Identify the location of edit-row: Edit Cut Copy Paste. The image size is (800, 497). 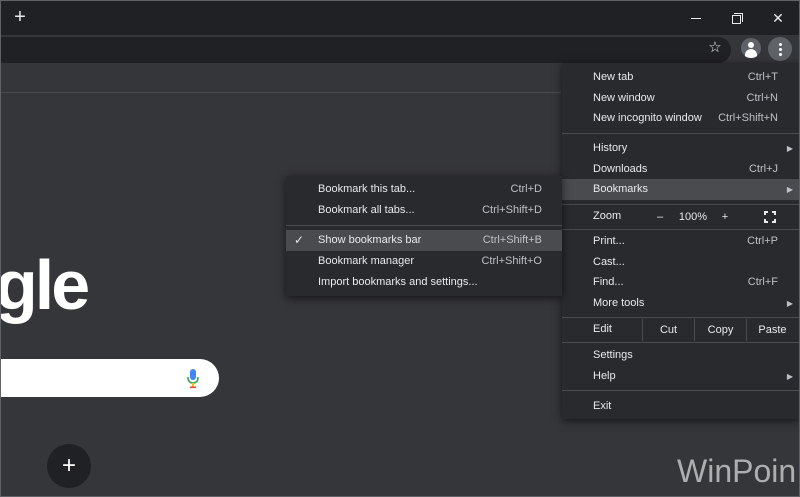
(680, 330).